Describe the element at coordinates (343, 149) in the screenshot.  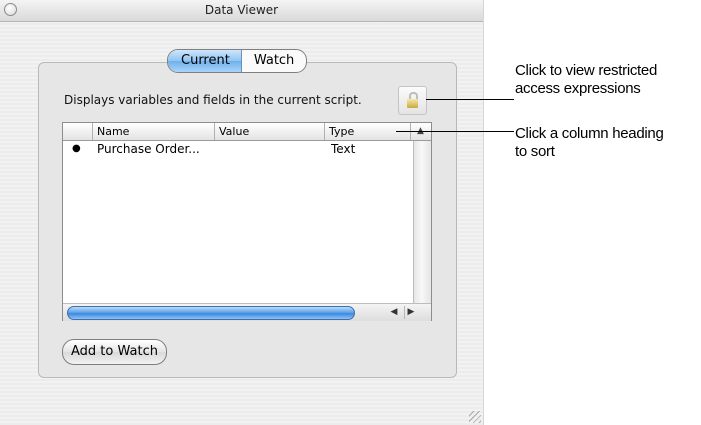
I see `row-type: Text` at that location.